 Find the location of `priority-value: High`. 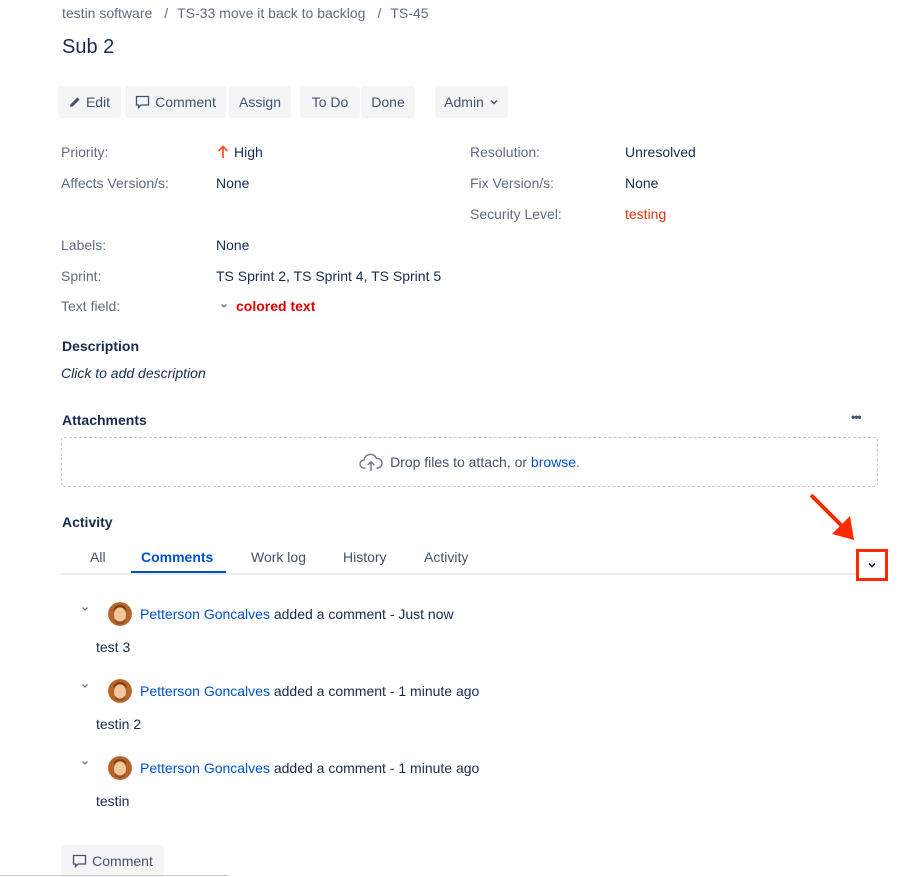

priority-value: High is located at coordinates (239, 152).